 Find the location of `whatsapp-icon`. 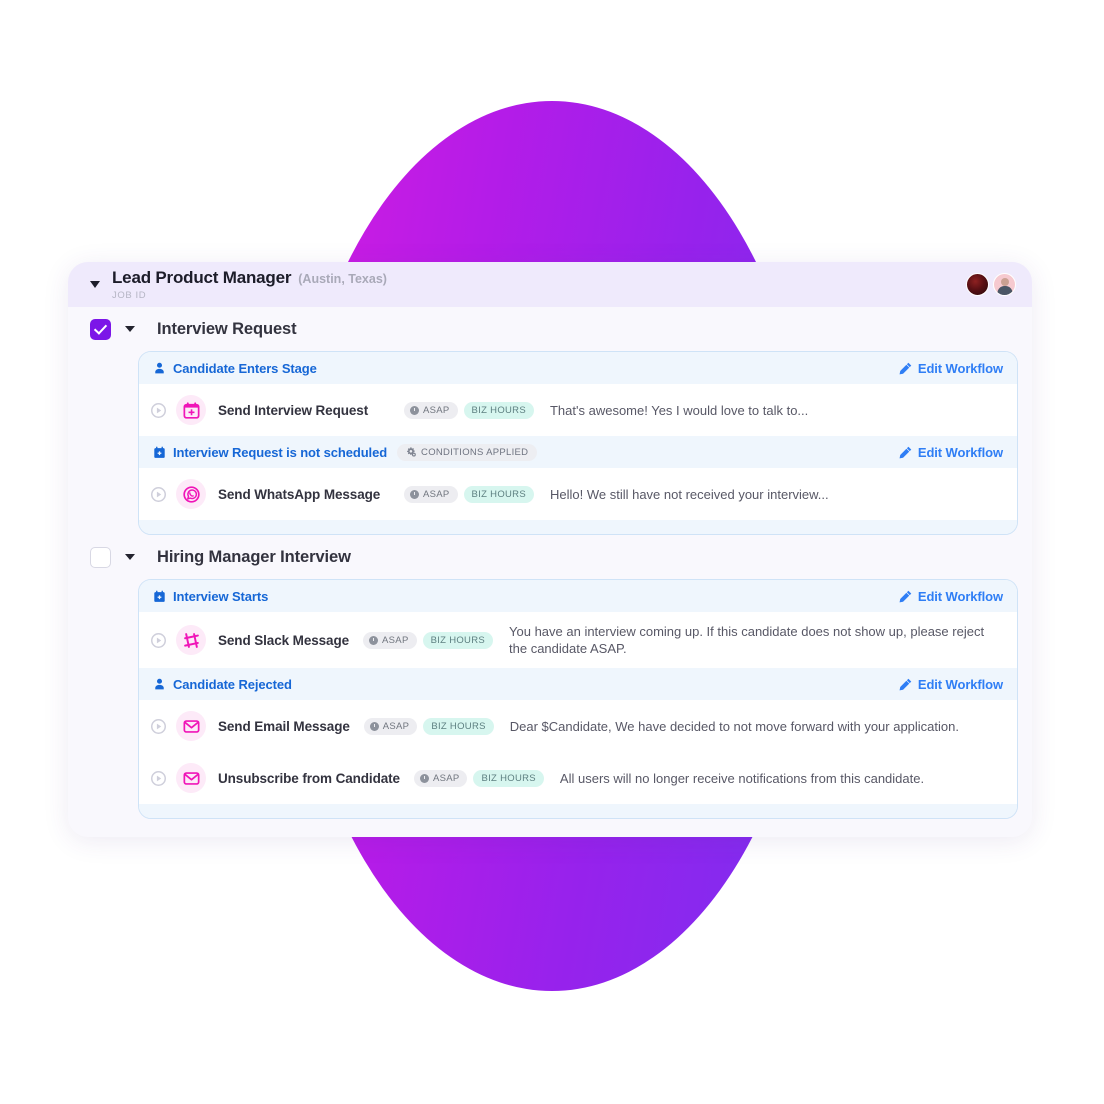

whatsapp-icon is located at coordinates (191, 494).